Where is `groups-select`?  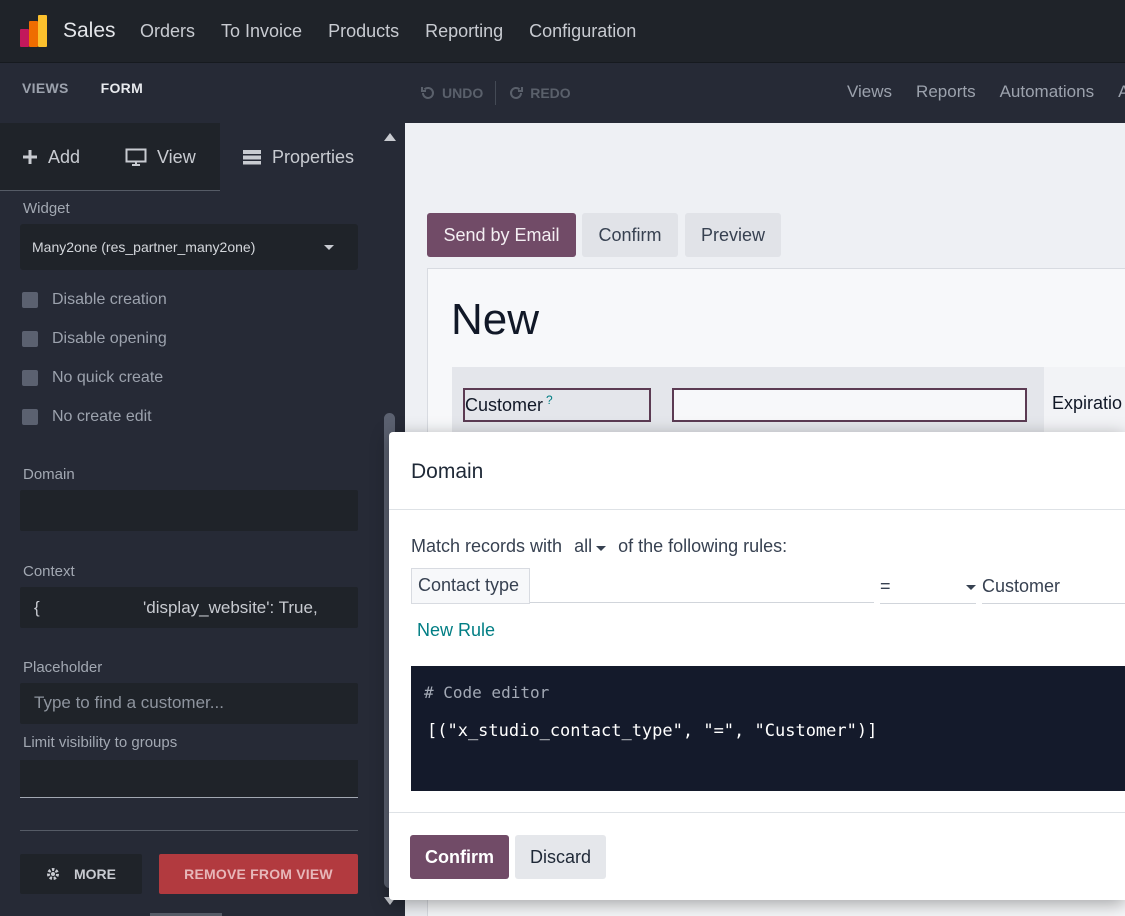
groups-select is located at coordinates (189, 779).